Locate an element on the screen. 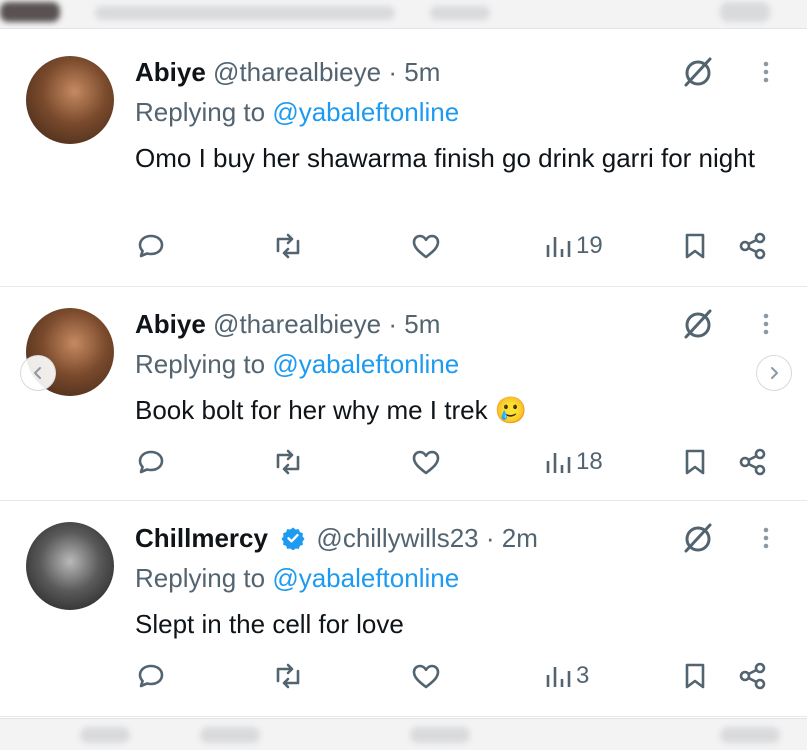 The image size is (807, 750). tweet-actions: 18 is located at coordinates (403, 462).